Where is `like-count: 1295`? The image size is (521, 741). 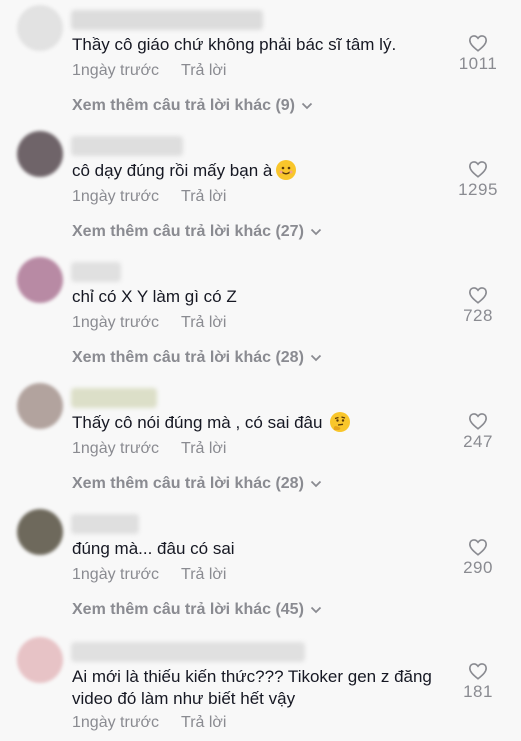
like-count: 1295 is located at coordinates (478, 189).